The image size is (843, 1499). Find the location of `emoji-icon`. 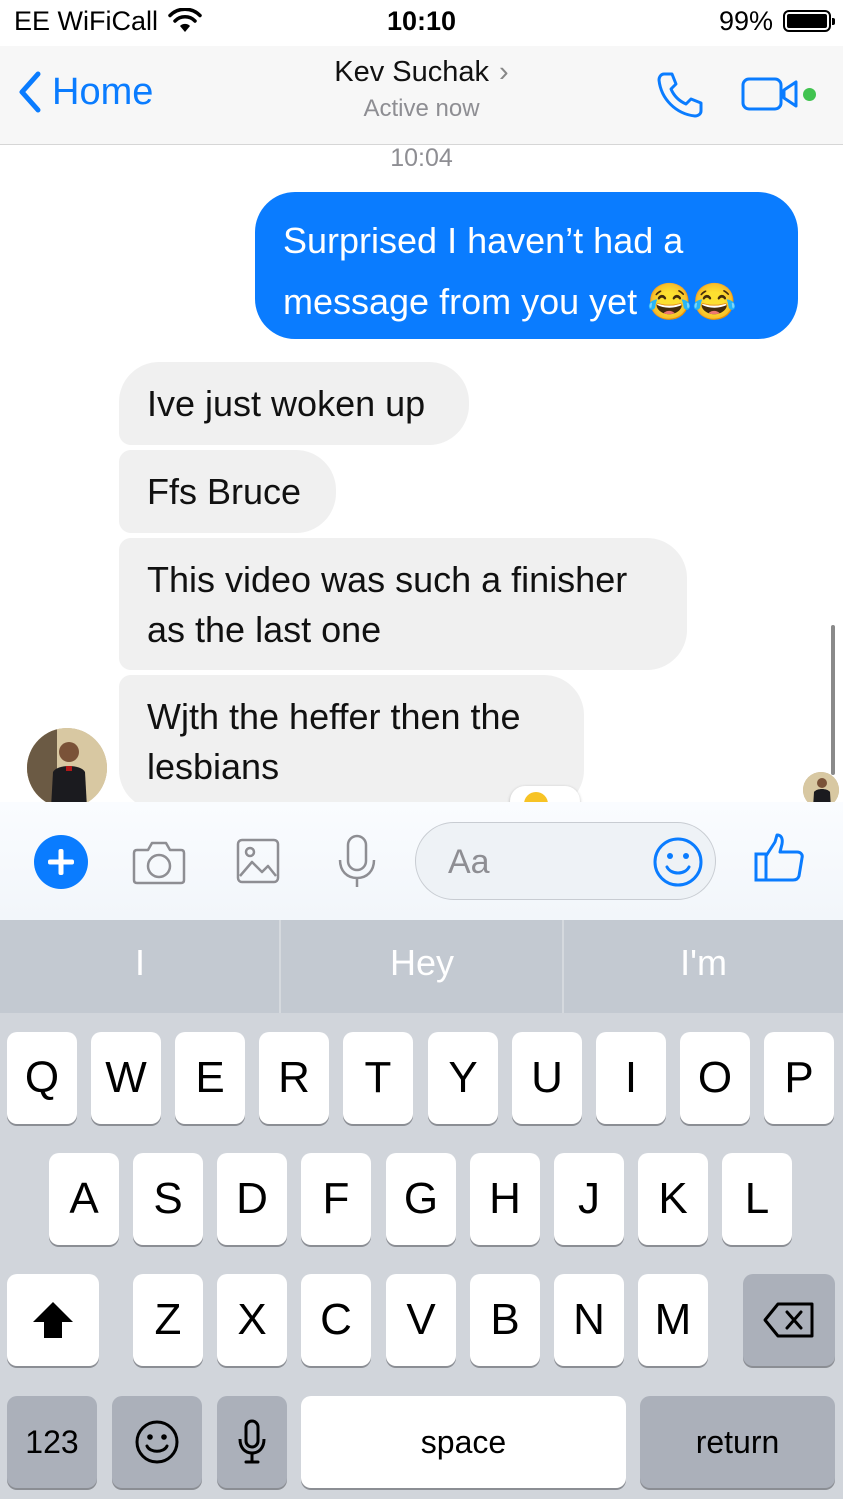

emoji-icon is located at coordinates (157, 1442).